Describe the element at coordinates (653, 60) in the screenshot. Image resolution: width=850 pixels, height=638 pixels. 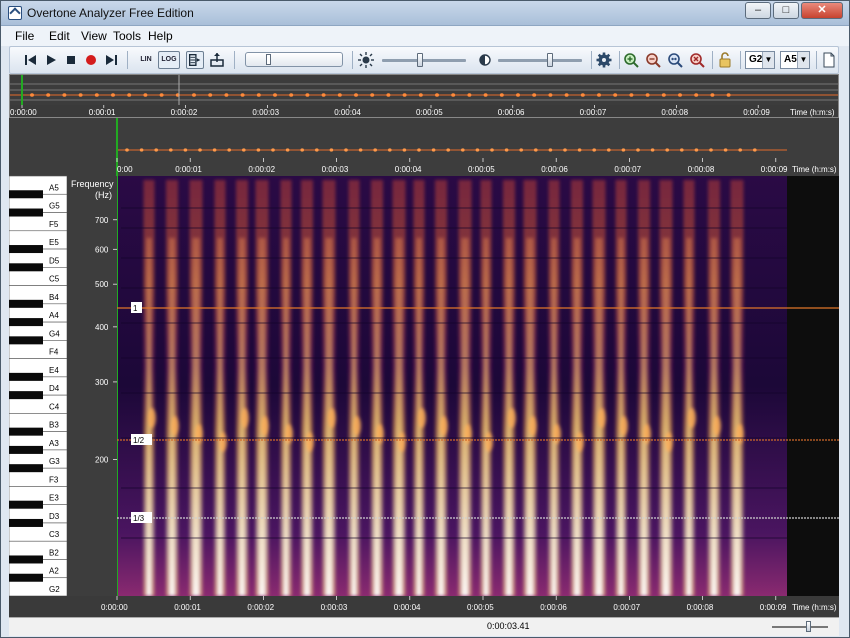
I see `zoom-out-icon` at that location.